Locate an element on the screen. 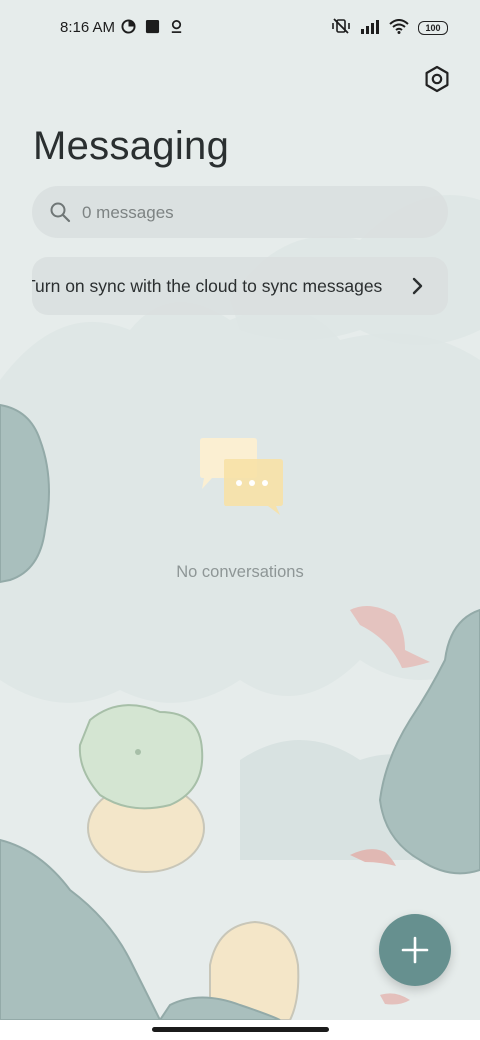  settings-icon is located at coordinates (437, 79).